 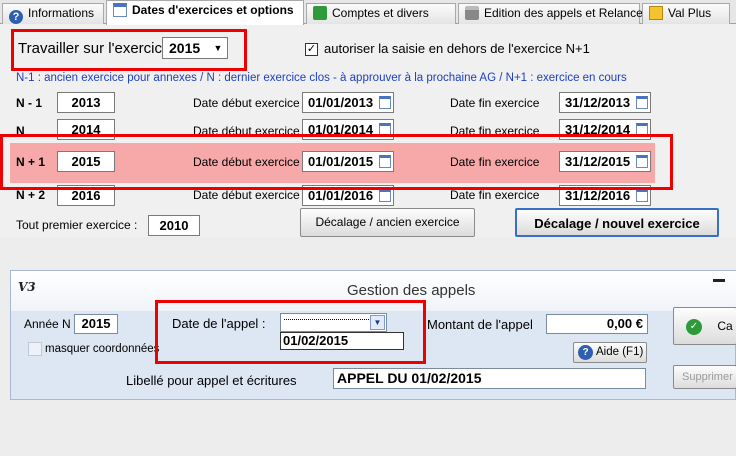 What do you see at coordinates (47, 324) in the screenshot?
I see `year-label: Année N` at bounding box center [47, 324].